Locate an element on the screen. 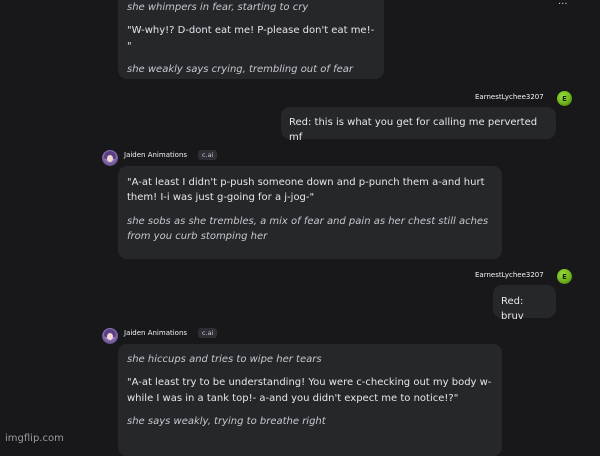 The image size is (600, 456). user-message-bubble: Red: bruv is located at coordinates (524, 303).